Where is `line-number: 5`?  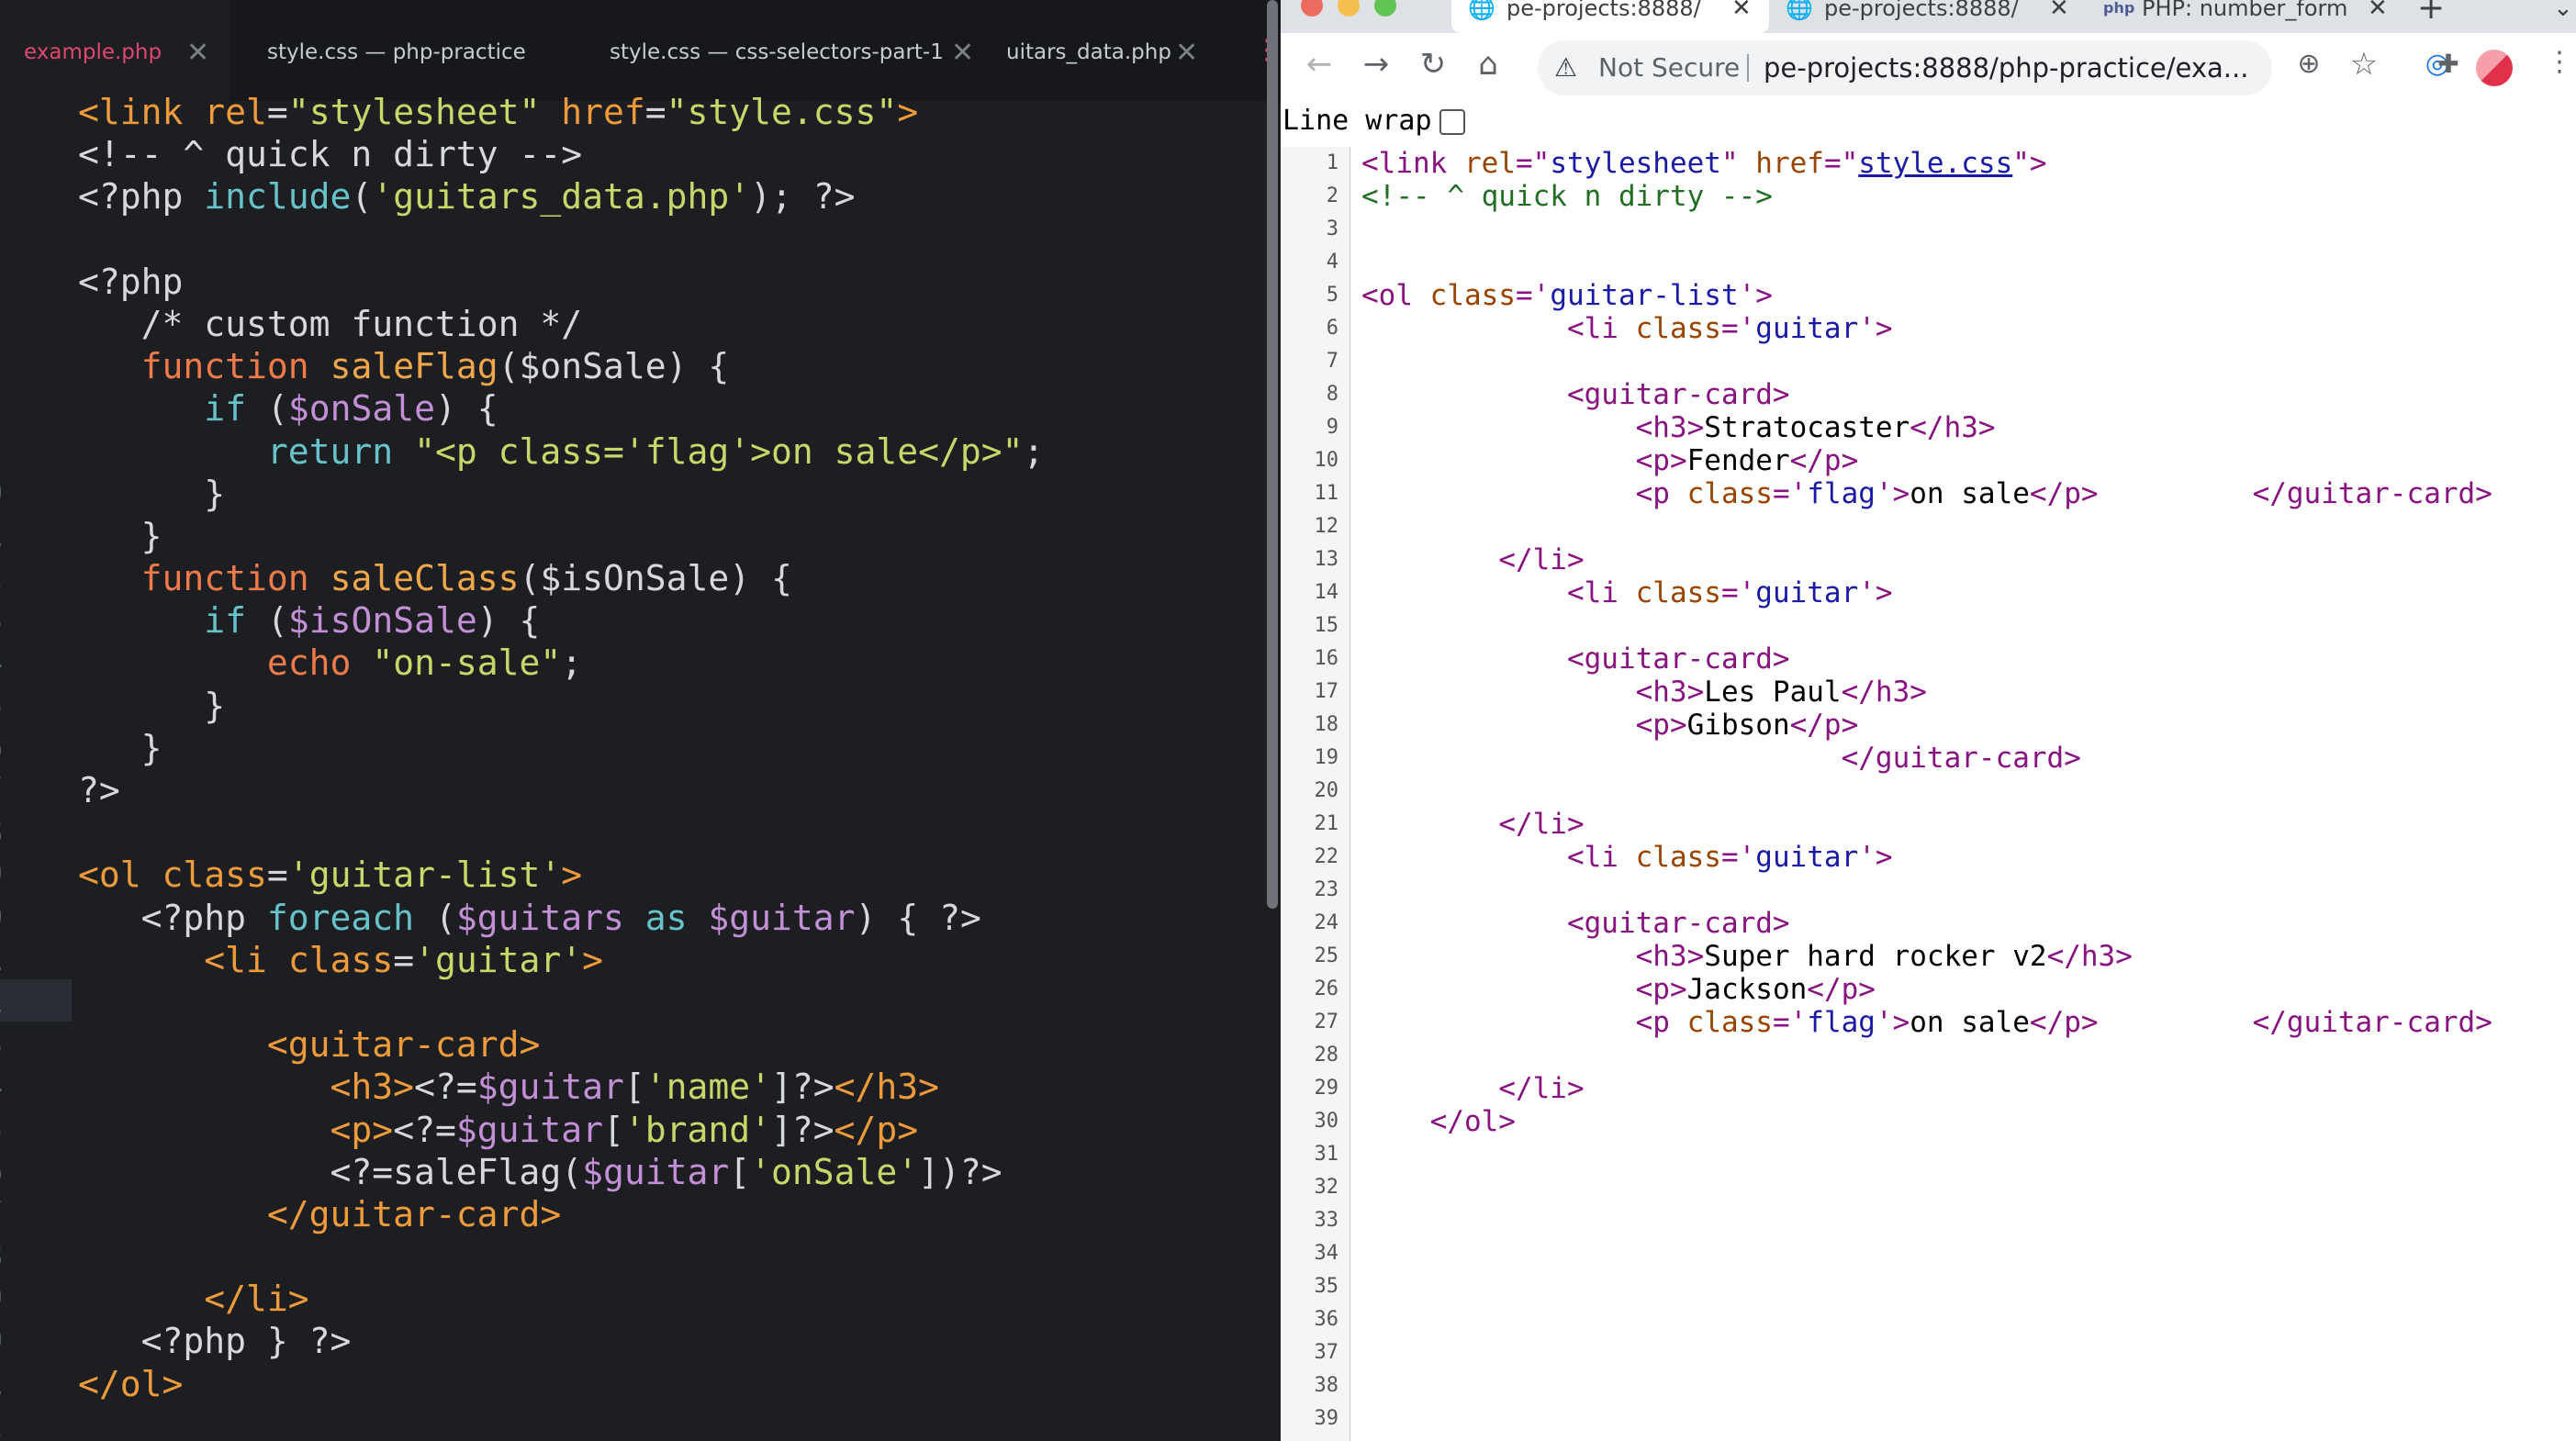
line-number: 5 is located at coordinates (17, 282).